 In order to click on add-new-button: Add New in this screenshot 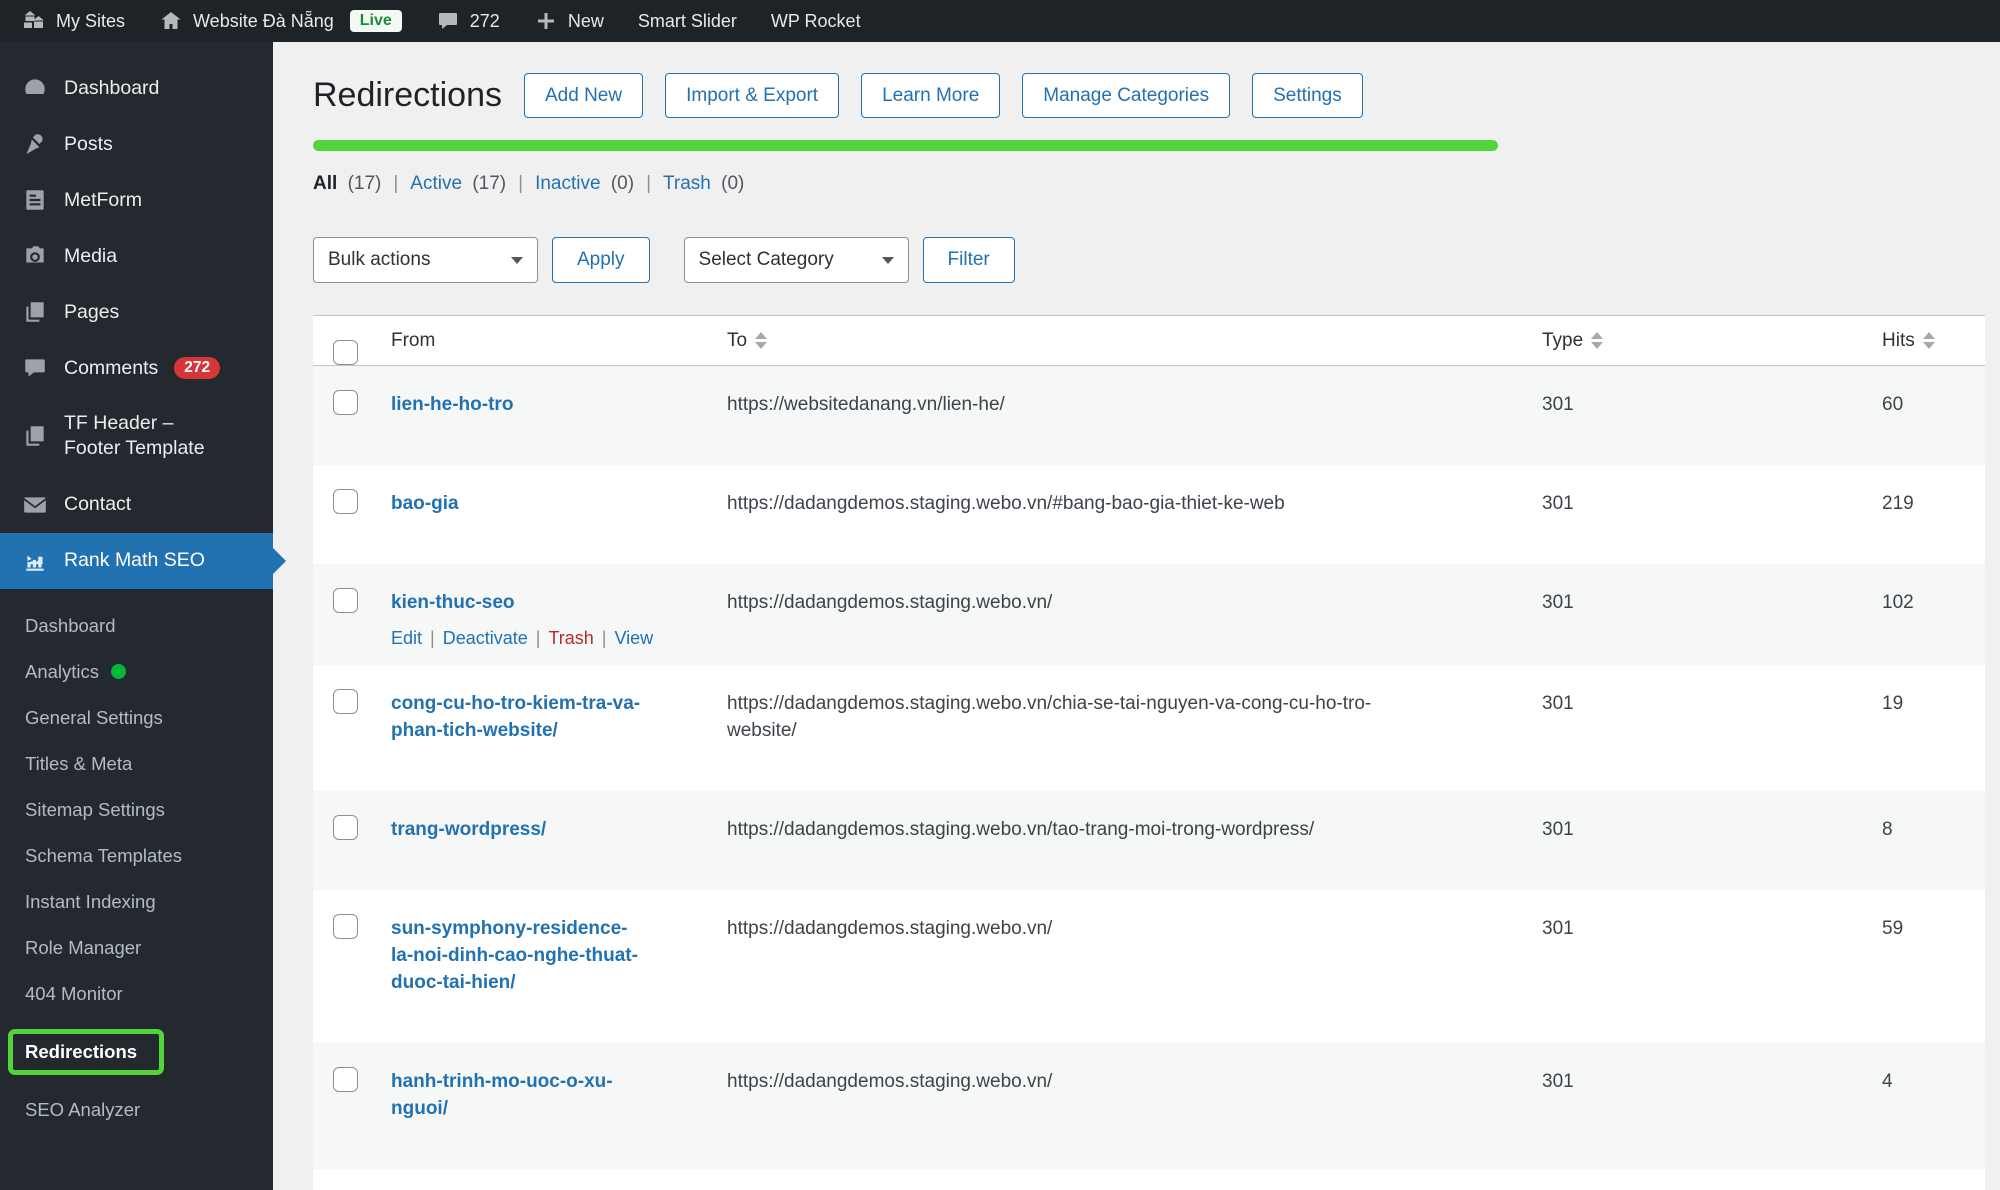, I will do `click(583, 95)`.